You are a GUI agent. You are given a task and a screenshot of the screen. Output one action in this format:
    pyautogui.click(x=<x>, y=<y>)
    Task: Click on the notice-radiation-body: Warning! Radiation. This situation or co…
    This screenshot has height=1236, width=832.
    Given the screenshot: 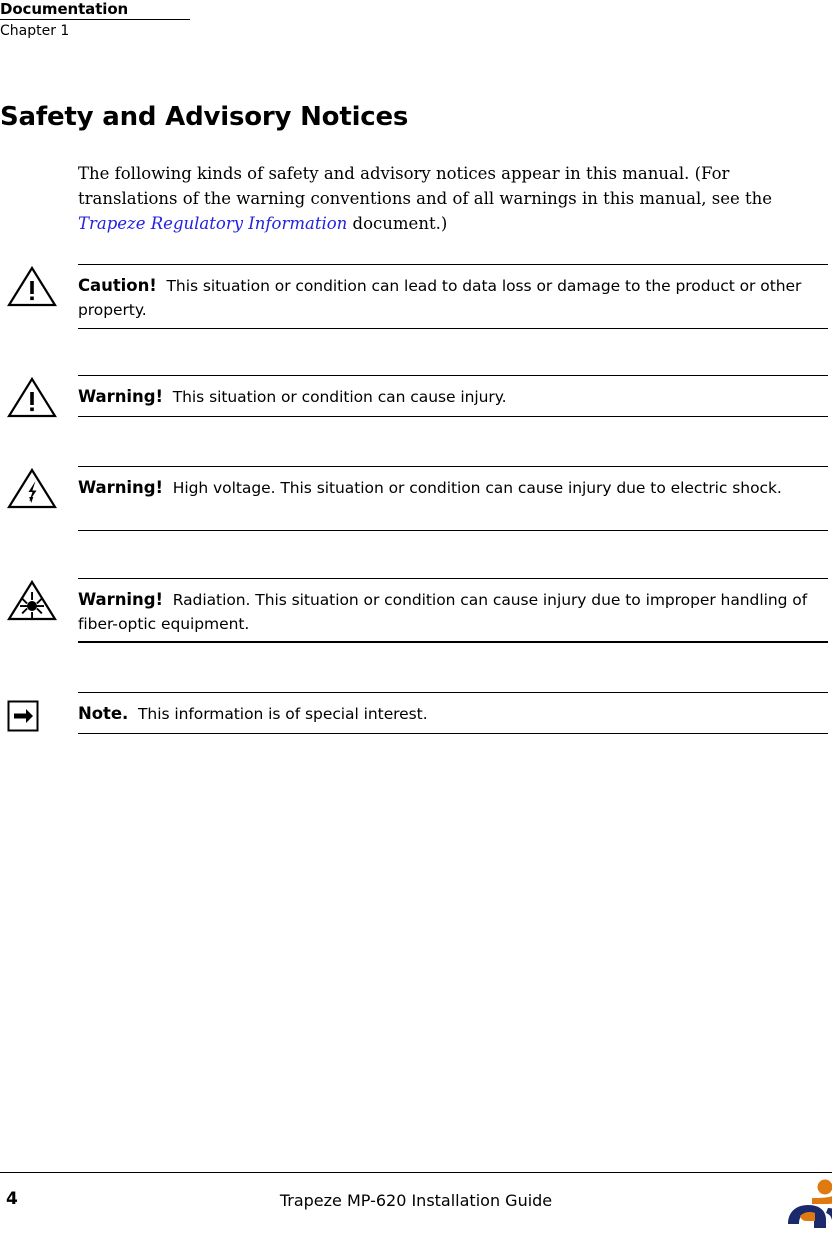 What is the action you would take?
    pyautogui.click(x=453, y=613)
    